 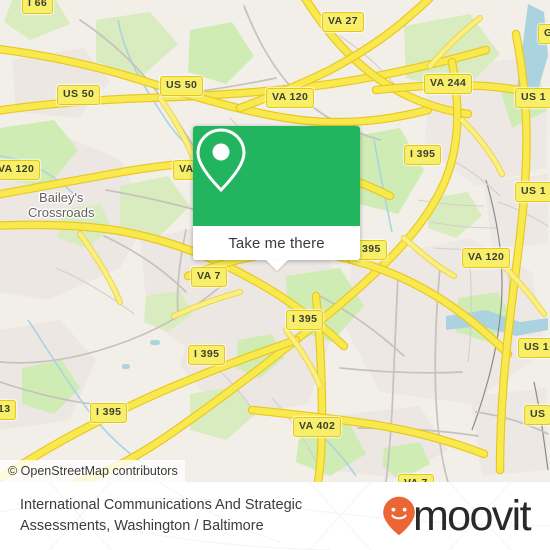 What do you see at coordinates (343, 22) in the screenshot?
I see `shield-va-27: VA 27` at bounding box center [343, 22].